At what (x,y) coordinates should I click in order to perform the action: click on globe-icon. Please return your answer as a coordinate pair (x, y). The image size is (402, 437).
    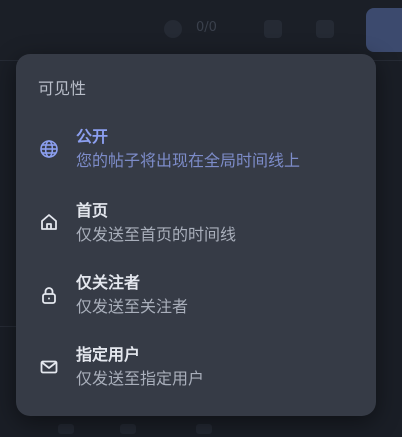
    Looking at the image, I should click on (49, 149).